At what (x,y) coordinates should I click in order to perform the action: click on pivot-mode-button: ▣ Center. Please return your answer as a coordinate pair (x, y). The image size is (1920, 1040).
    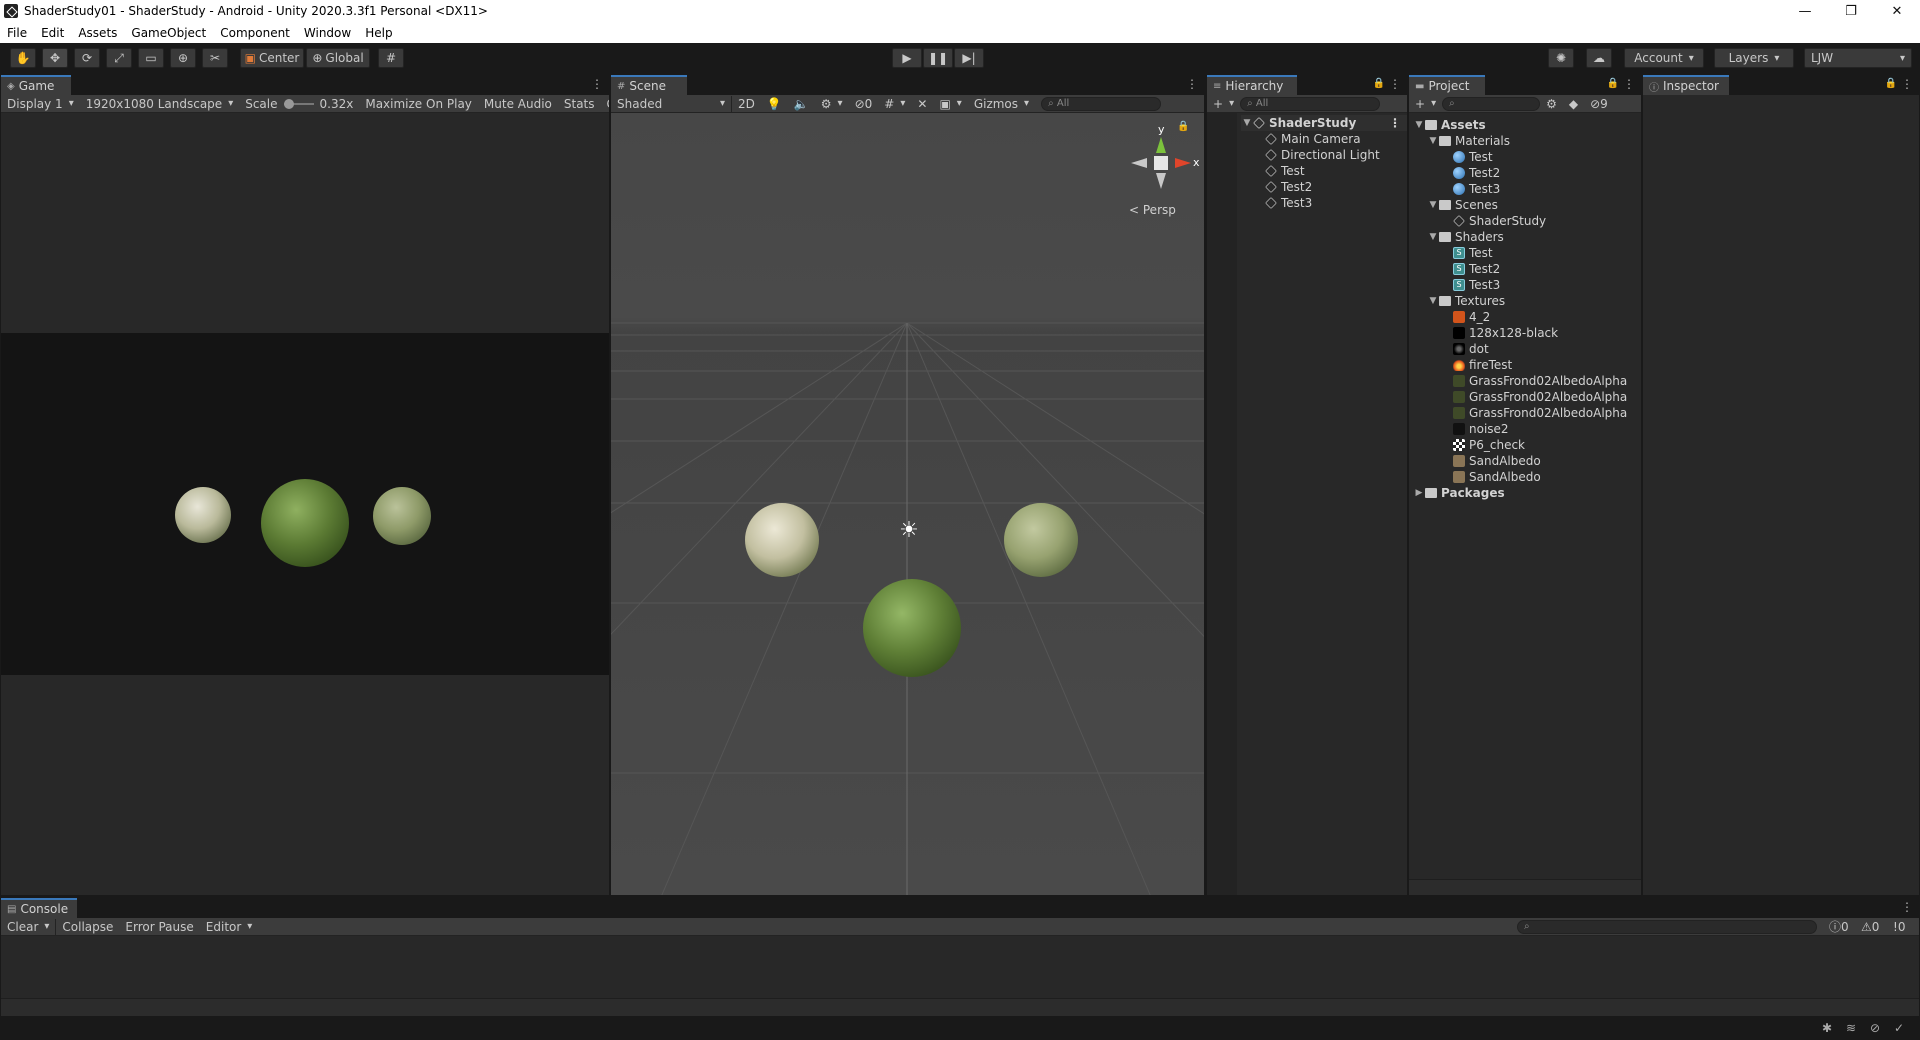
    Looking at the image, I should click on (272, 58).